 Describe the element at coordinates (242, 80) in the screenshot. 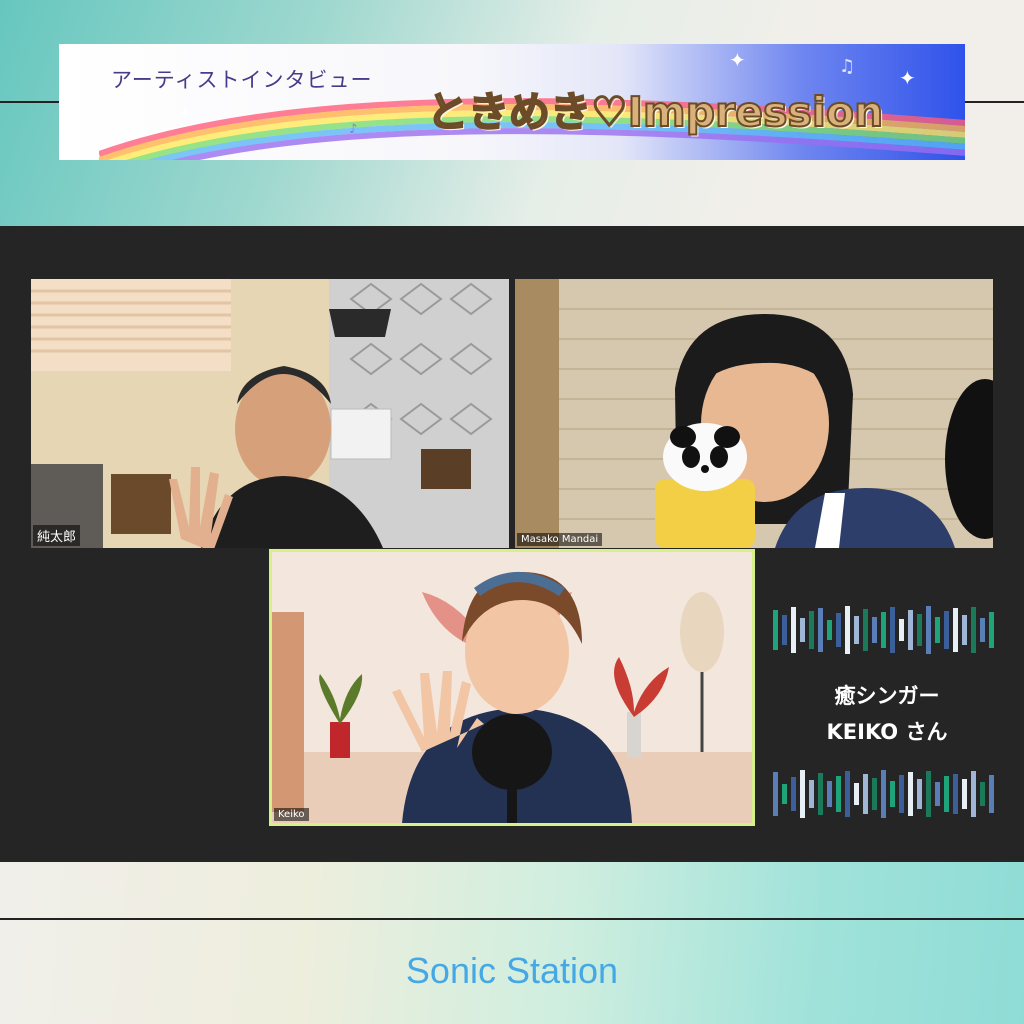

I see `banner-subtitle: アーティストインタビュー` at that location.